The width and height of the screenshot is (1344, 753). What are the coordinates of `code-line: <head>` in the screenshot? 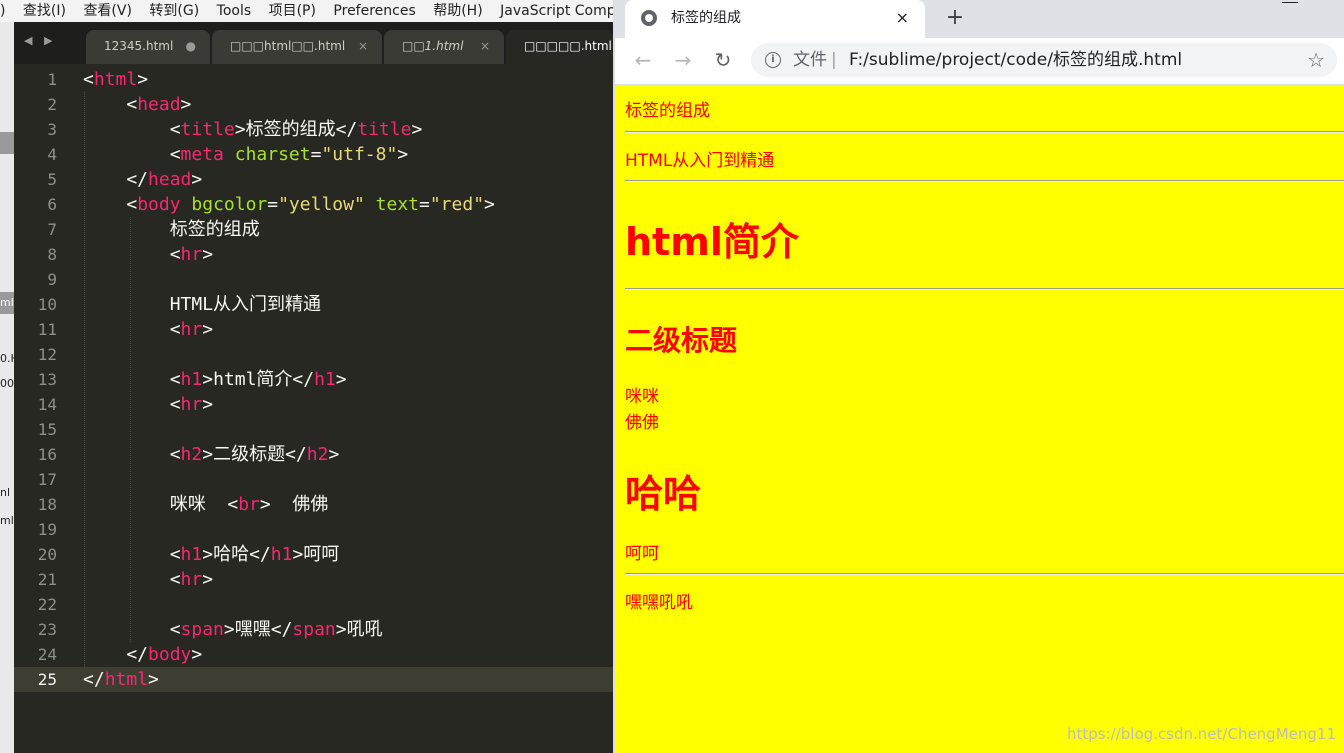 It's located at (137, 104).